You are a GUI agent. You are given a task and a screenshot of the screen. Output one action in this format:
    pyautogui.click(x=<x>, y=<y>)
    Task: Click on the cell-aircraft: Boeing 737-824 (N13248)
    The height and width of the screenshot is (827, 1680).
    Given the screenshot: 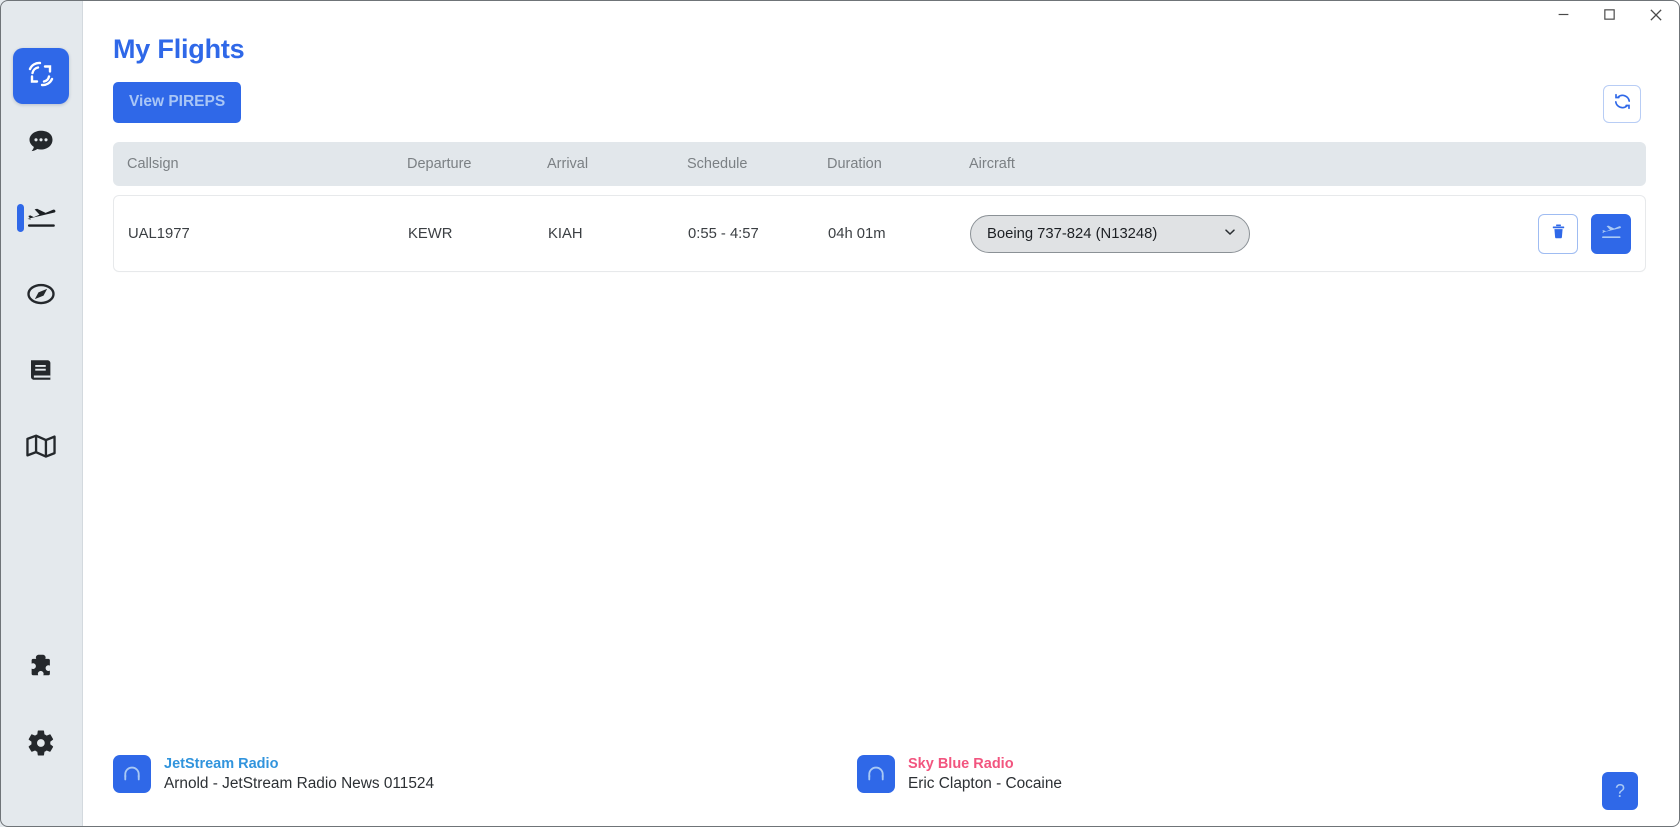 What is the action you would take?
    pyautogui.click(x=1230, y=233)
    